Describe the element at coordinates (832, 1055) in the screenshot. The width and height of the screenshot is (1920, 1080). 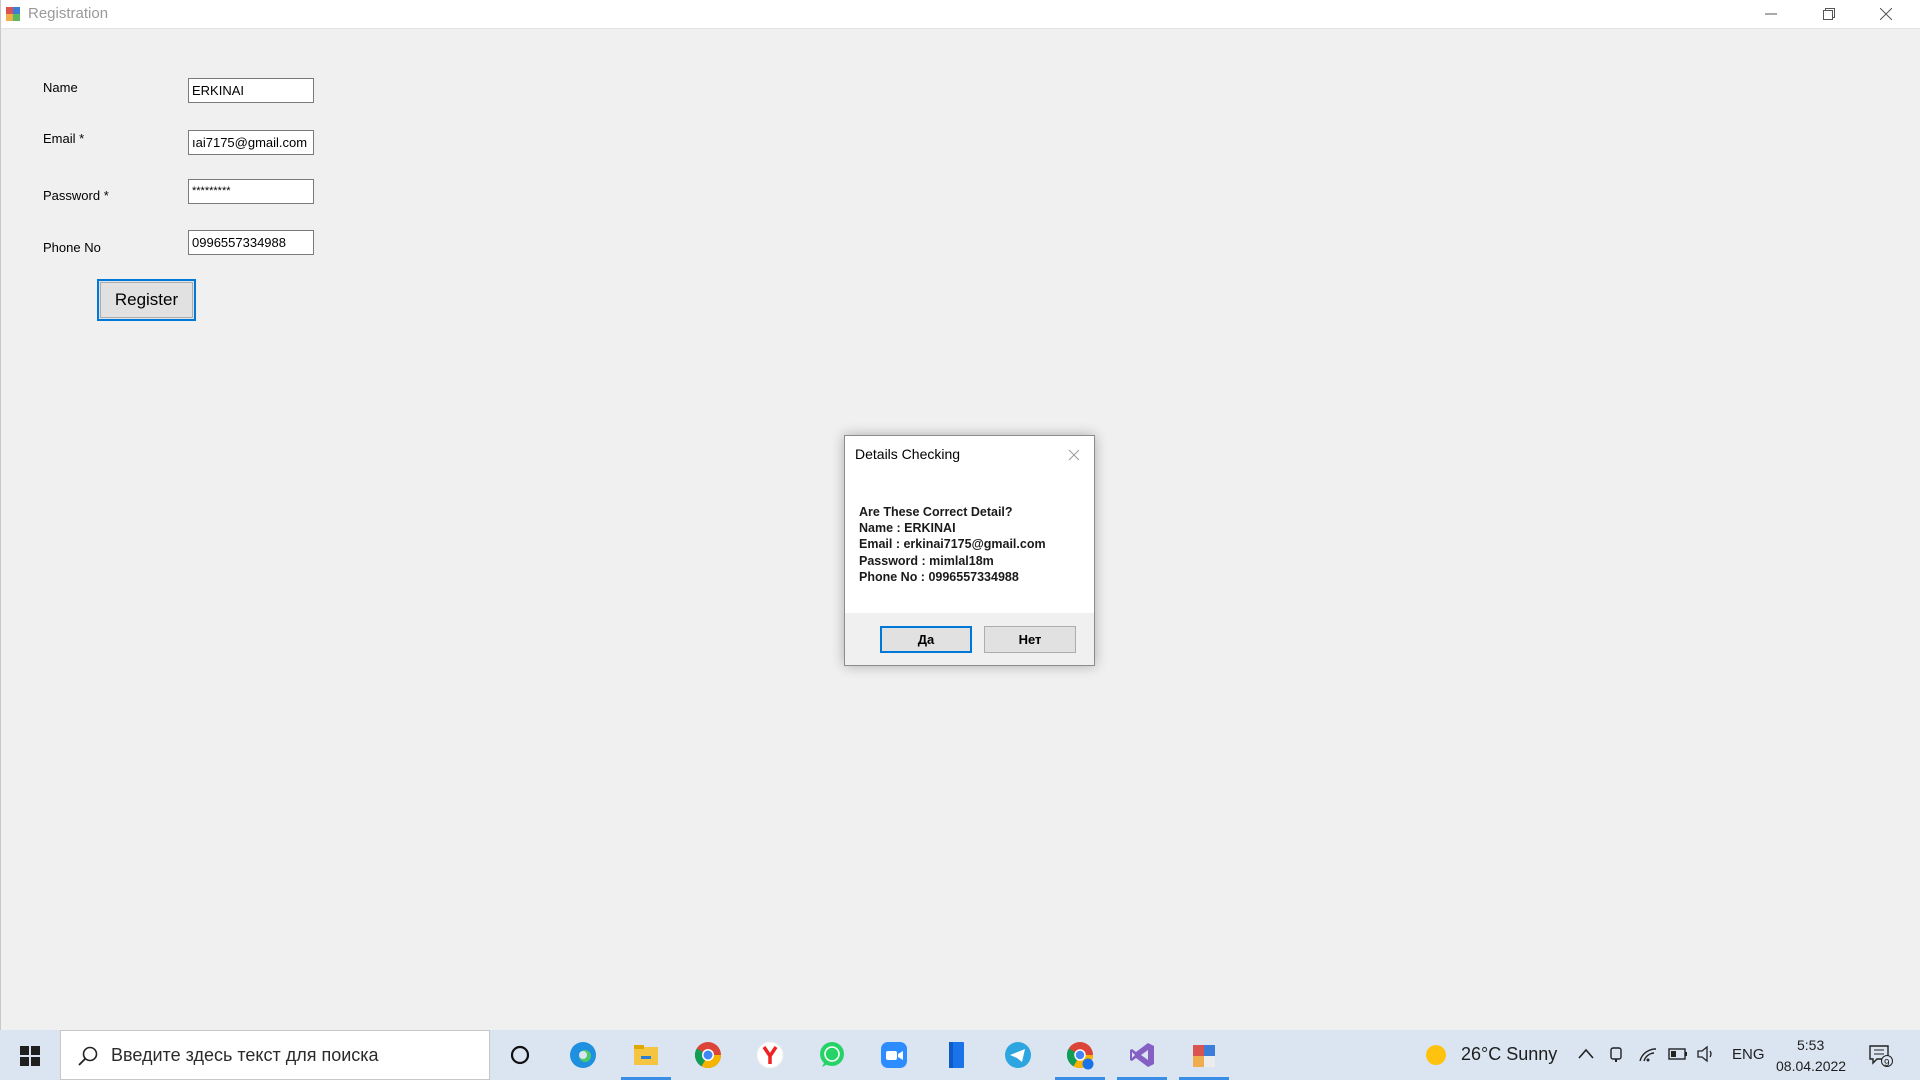
I see `whatsapp-icon` at that location.